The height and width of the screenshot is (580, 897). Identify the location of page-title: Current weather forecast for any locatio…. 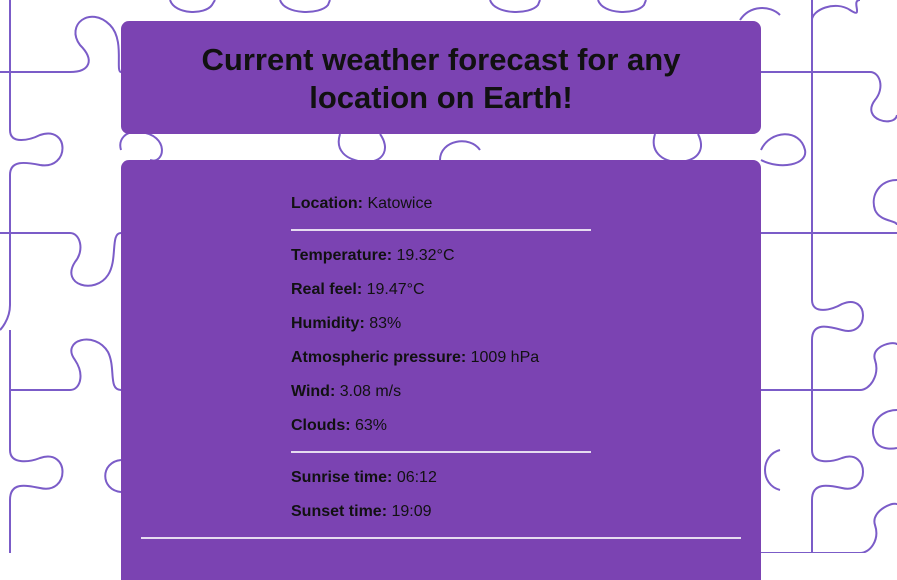
(441, 78).